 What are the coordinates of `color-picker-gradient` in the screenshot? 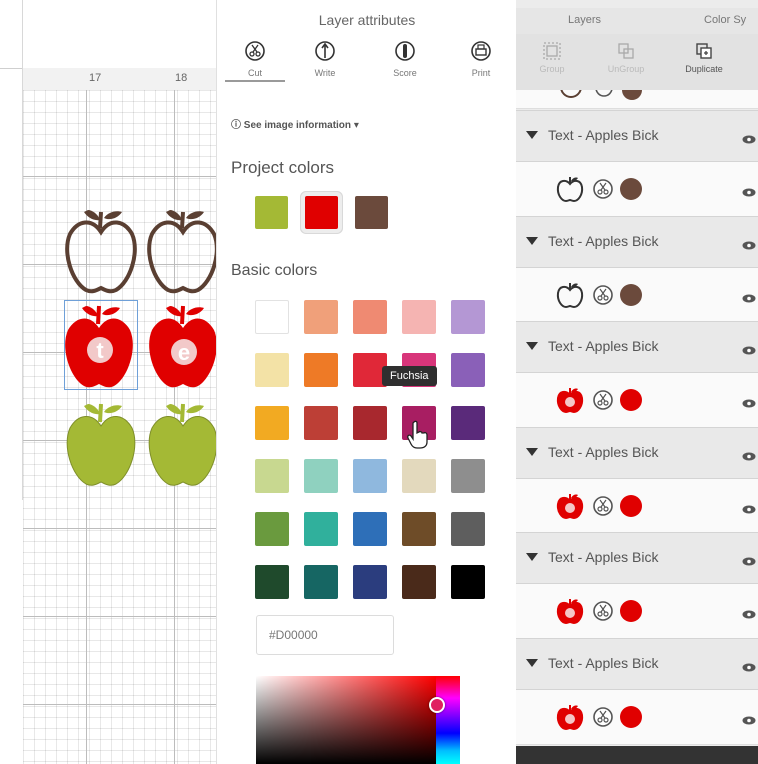 It's located at (346, 720).